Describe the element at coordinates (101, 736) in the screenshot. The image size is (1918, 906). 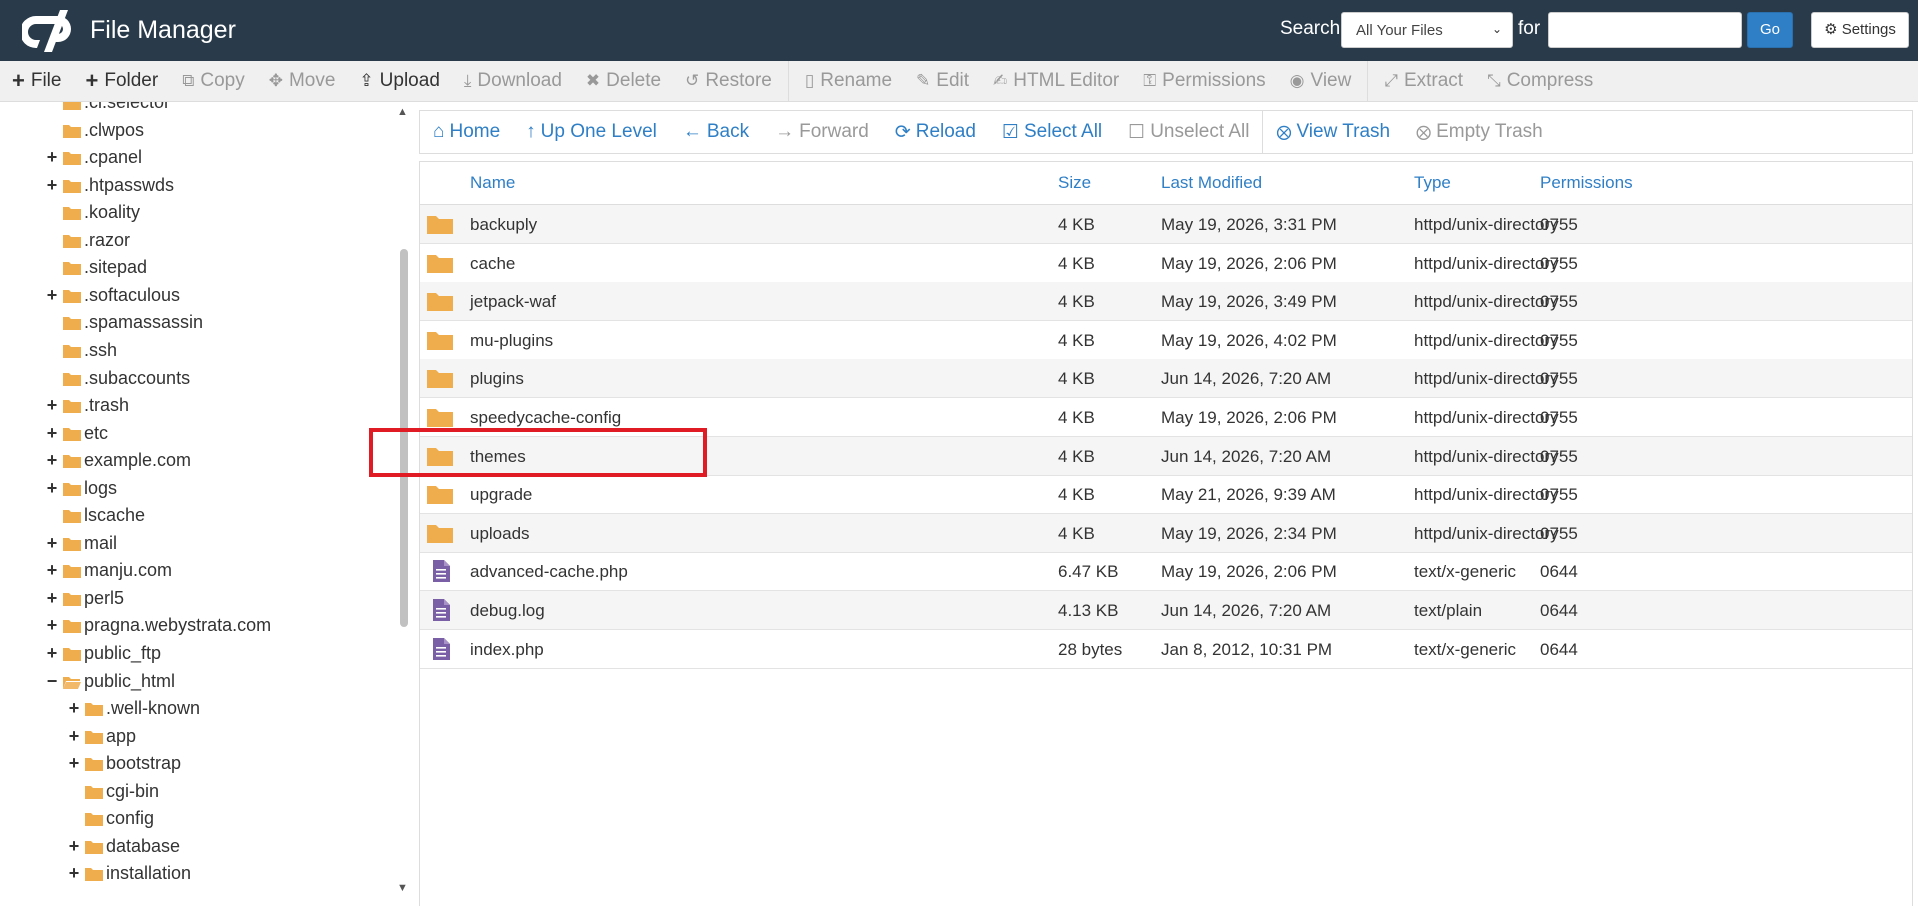
I see `tree-item-app: + app` at that location.